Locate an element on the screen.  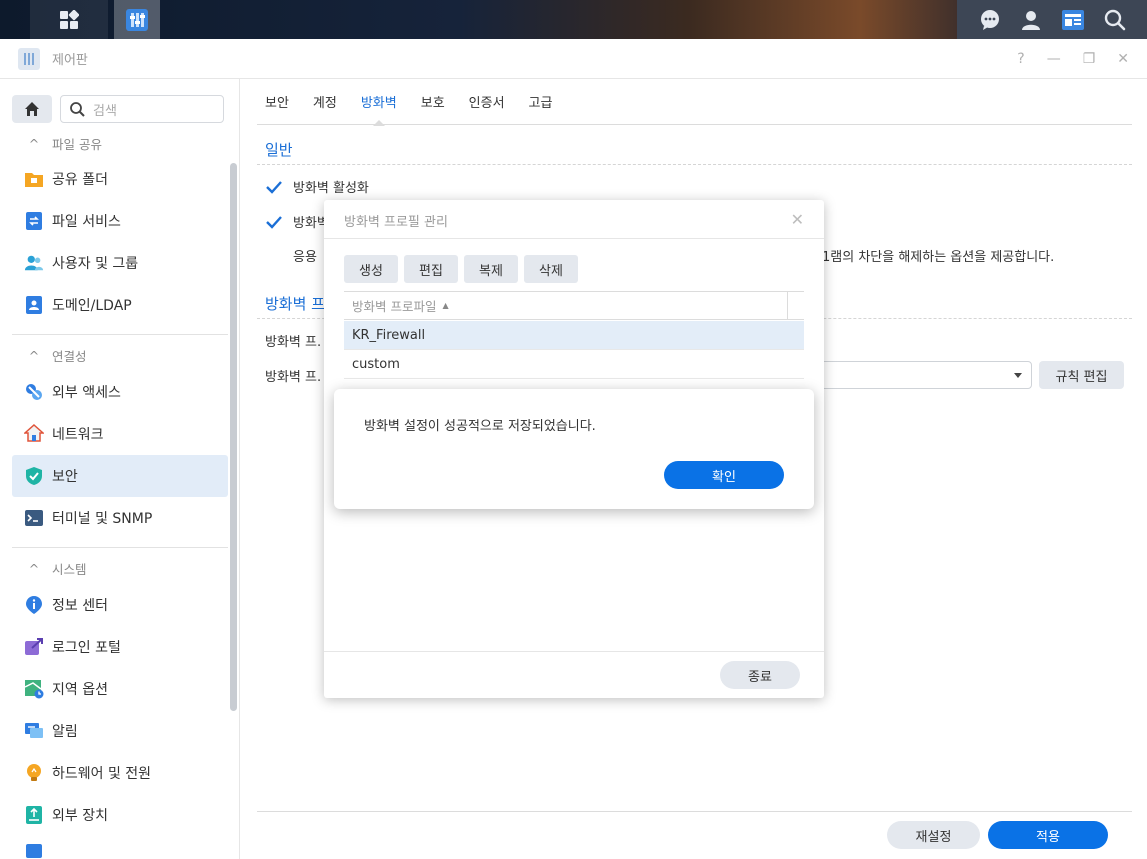
column-divider is located at coordinates (787, 306).